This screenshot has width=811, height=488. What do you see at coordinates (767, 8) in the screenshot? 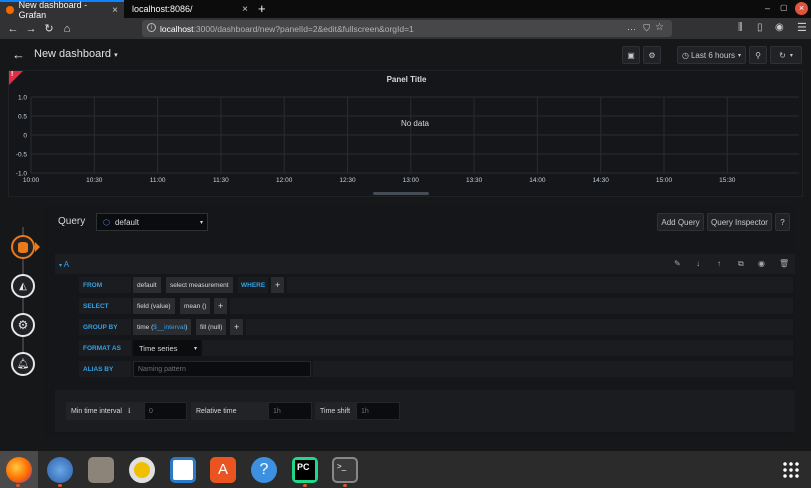
I see `minimize-icon: –` at bounding box center [767, 8].